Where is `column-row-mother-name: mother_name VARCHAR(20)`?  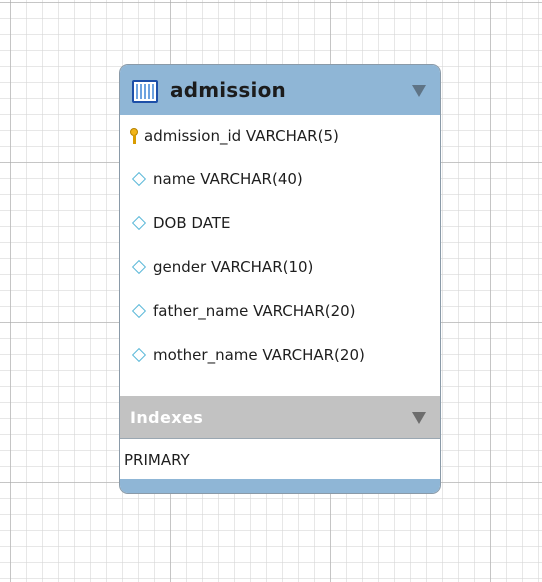
column-row-mother-name: mother_name VARCHAR(20) is located at coordinates (280, 355).